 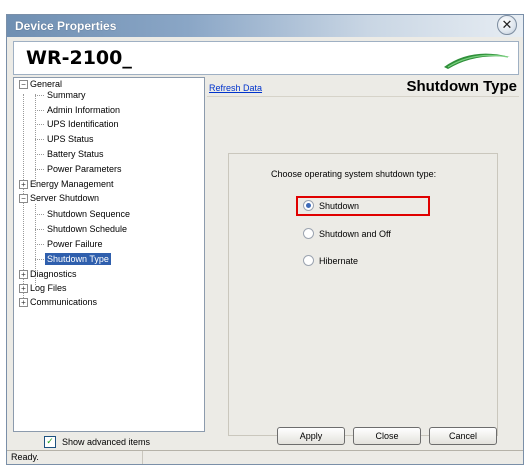 I want to click on device-header: WR-2100_, so click(x=266, y=58).